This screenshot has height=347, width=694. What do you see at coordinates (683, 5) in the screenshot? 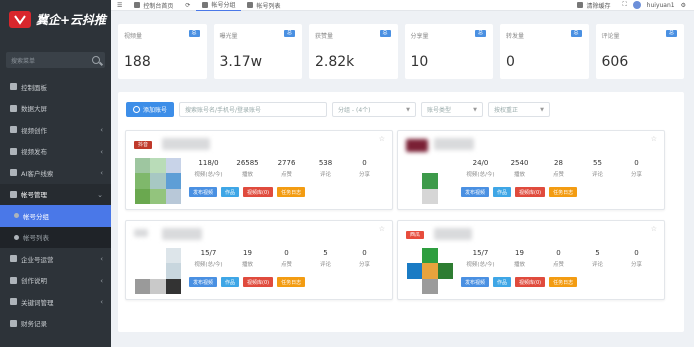
I see `settings-icon: ⚙` at bounding box center [683, 5].